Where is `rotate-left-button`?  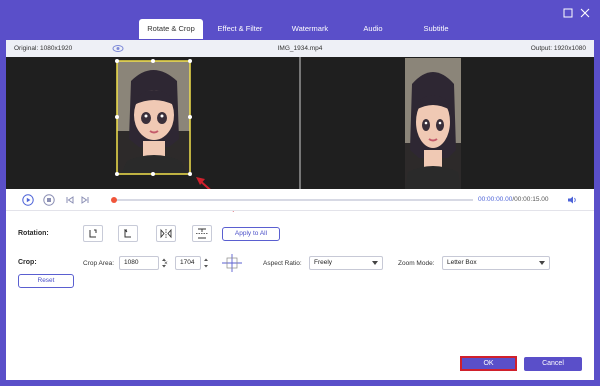
rotate-left-button is located at coordinates (93, 233).